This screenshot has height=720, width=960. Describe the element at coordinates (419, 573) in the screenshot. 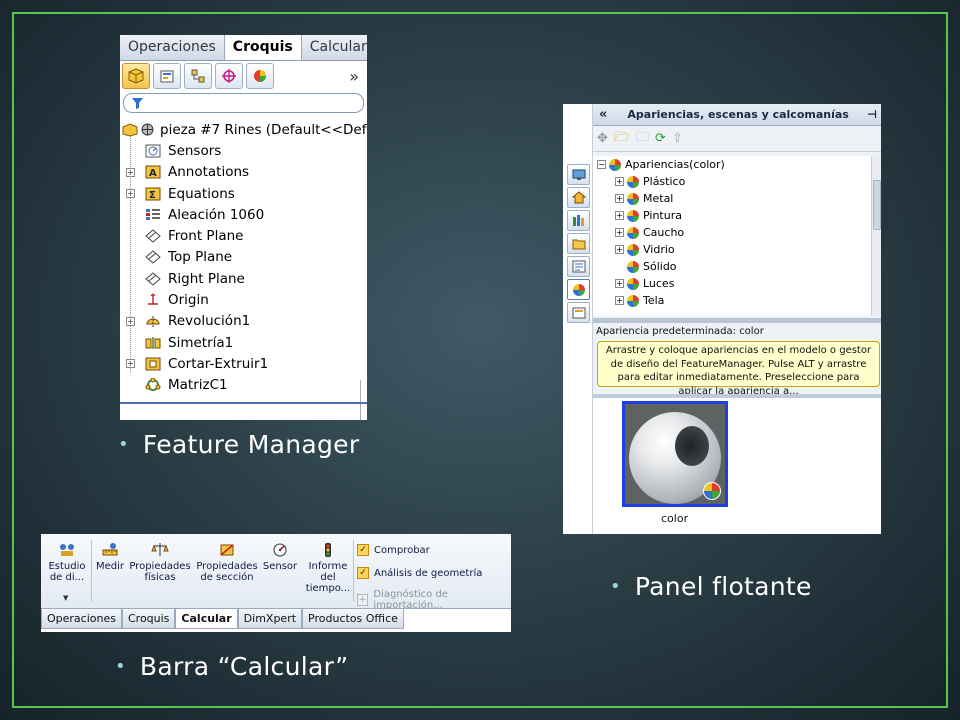

I see `geometry-analysis-button: ✓ Análisis de geometría` at that location.